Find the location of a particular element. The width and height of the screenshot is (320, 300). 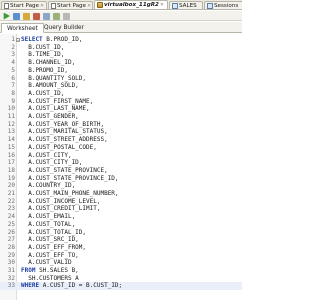

sql-text: A.CUST_MAIN_PHONE_NUMBER, is located at coordinates (70, 193).